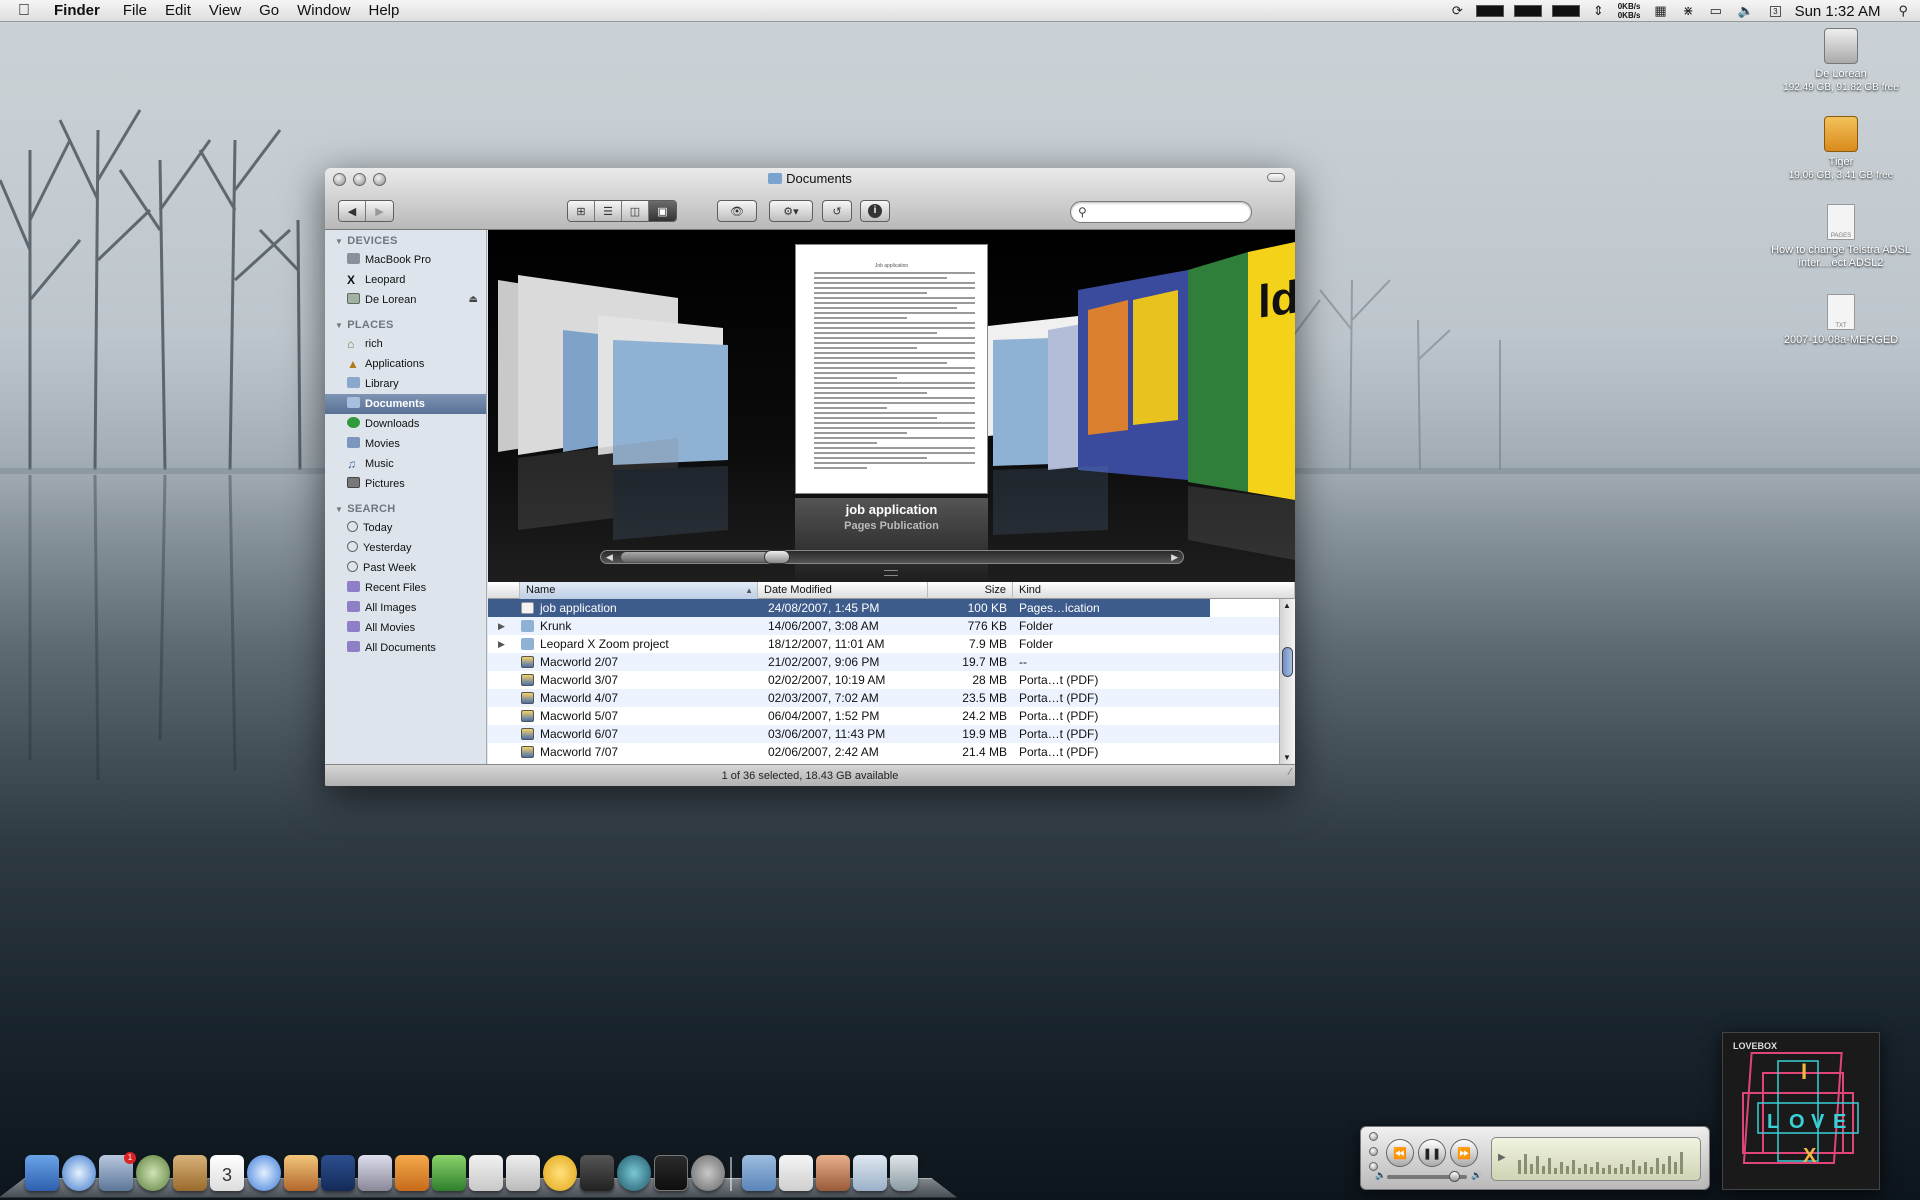  I want to click on search-input, so click(1168, 212).